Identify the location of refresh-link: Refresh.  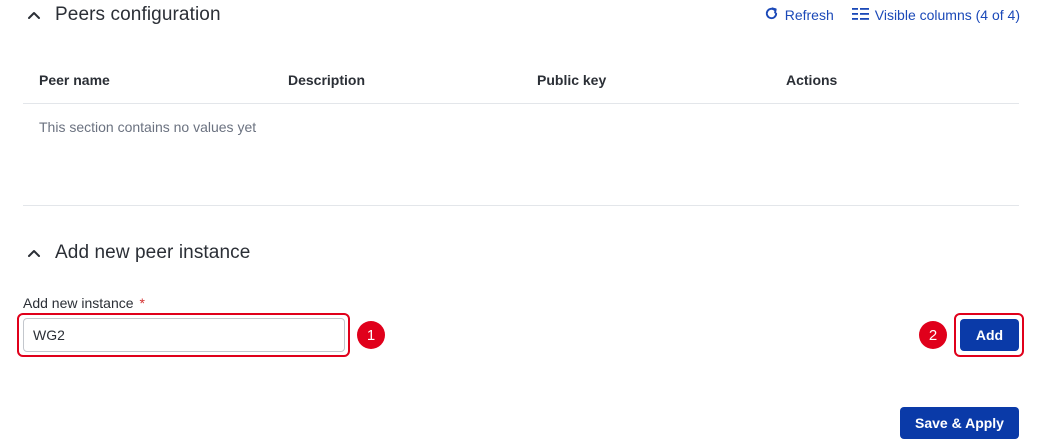
(799, 15).